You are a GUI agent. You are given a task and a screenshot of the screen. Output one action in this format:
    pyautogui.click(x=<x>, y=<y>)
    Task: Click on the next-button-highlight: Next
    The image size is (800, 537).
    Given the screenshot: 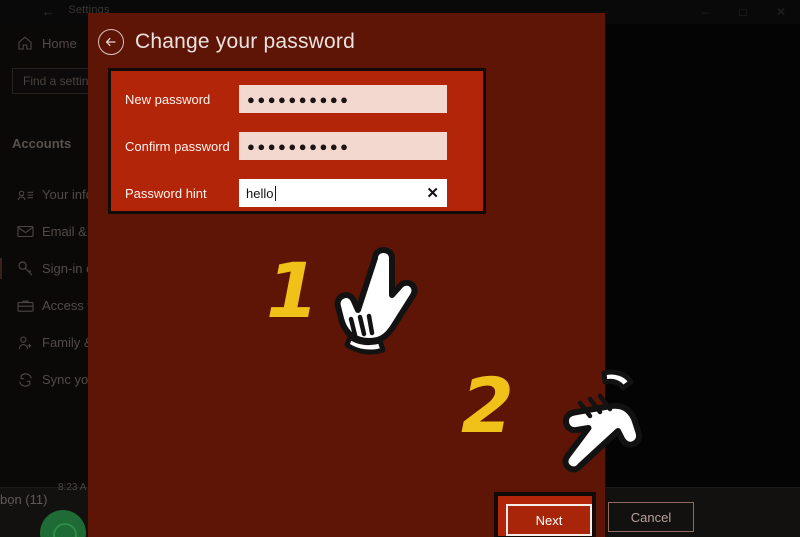 What is the action you would take?
    pyautogui.click(x=545, y=514)
    